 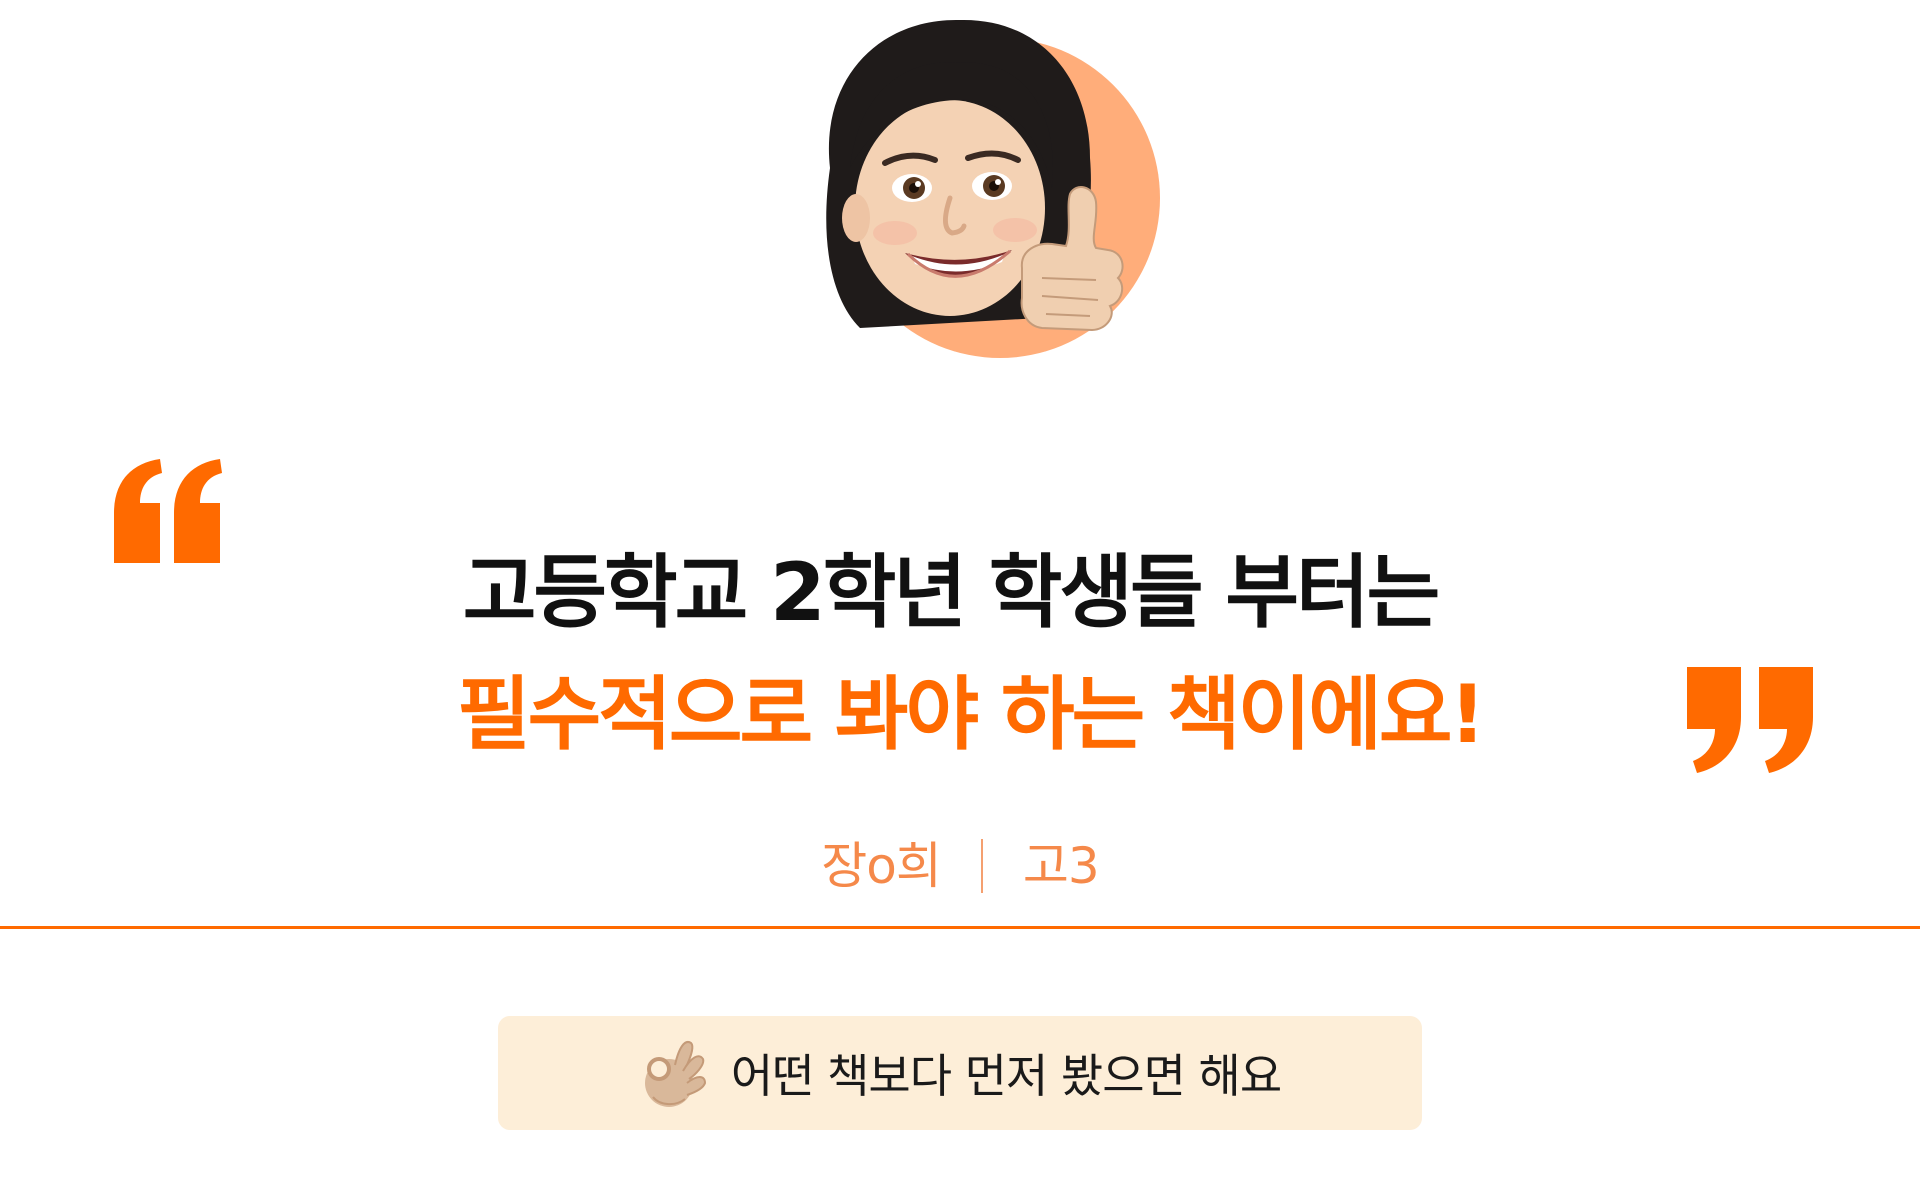 I want to click on testimonial-attribution: 장o희 고3, so click(x=960, y=862).